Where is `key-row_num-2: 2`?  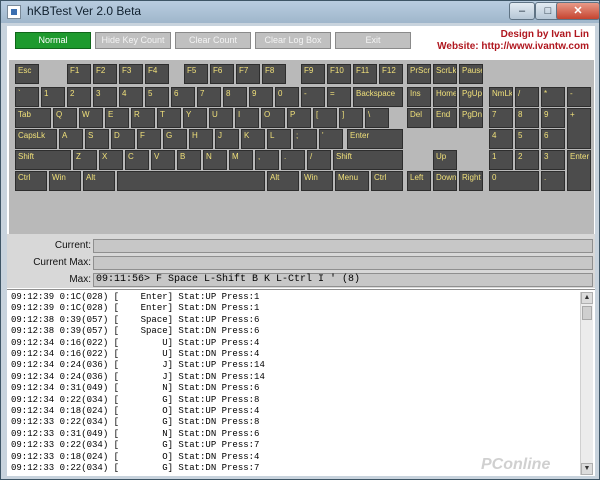
key-row_num-2: 2 is located at coordinates (79, 97).